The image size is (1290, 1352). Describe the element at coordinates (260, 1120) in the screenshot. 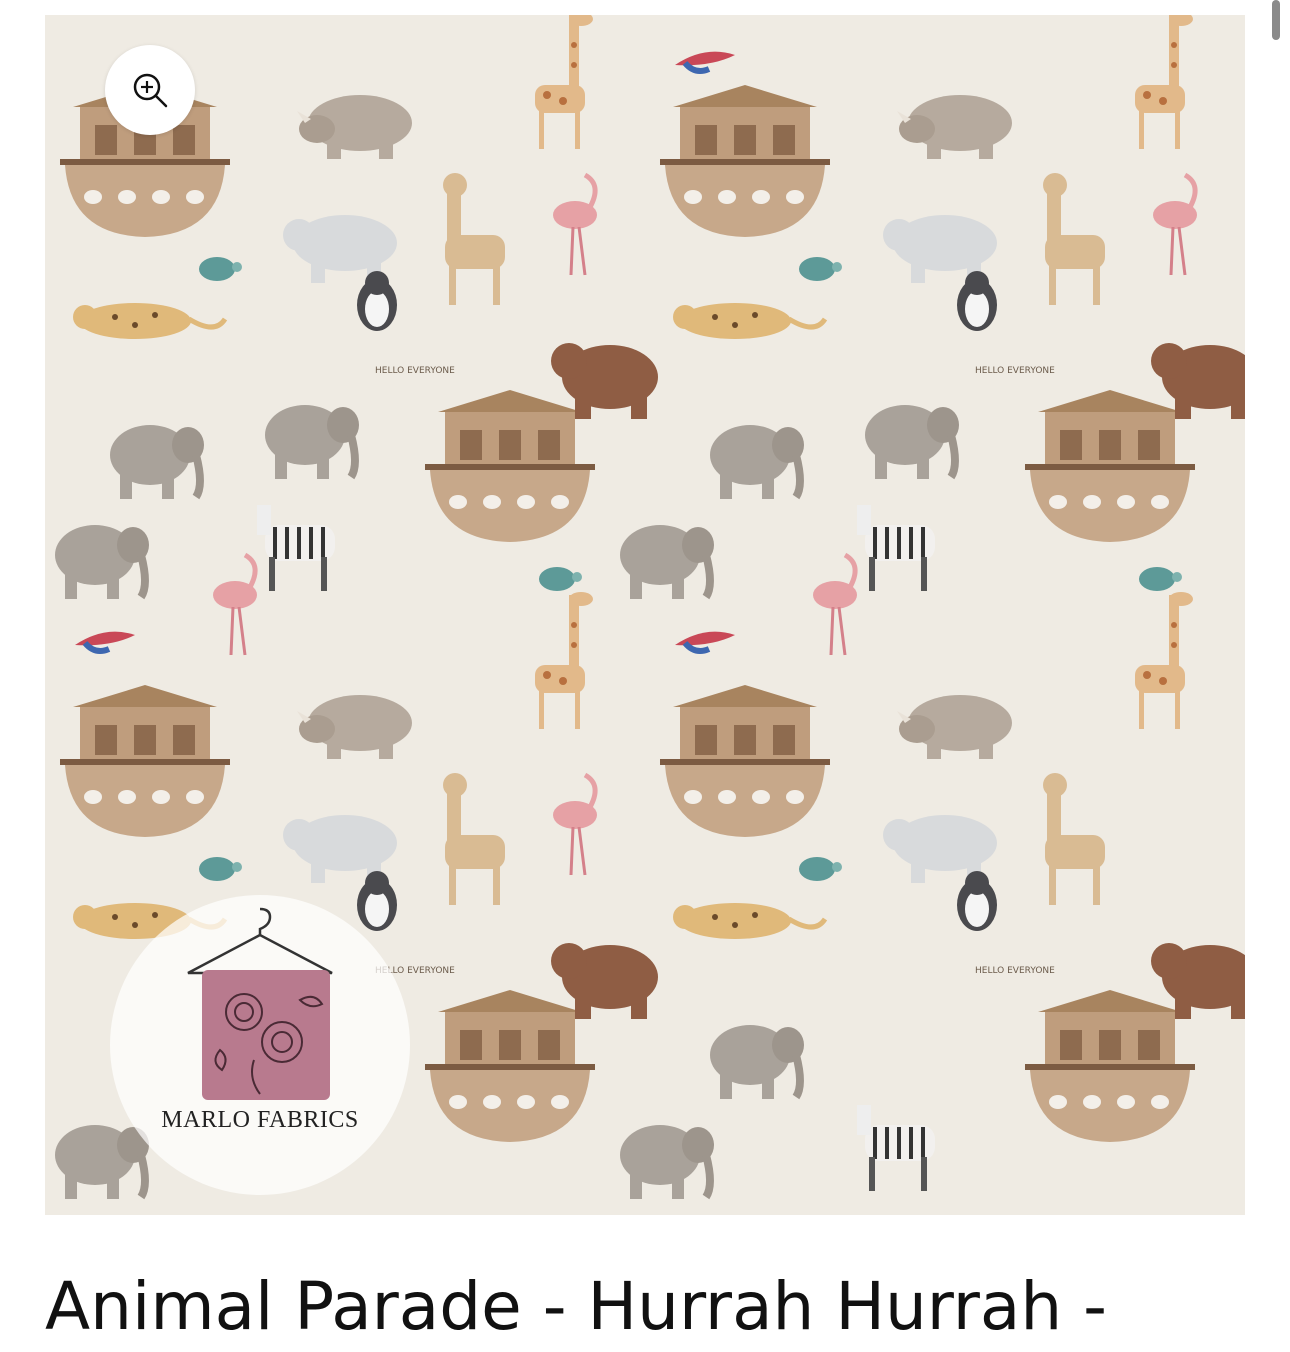

I see `watermark-brand-text: MARLO FABRICS` at that location.